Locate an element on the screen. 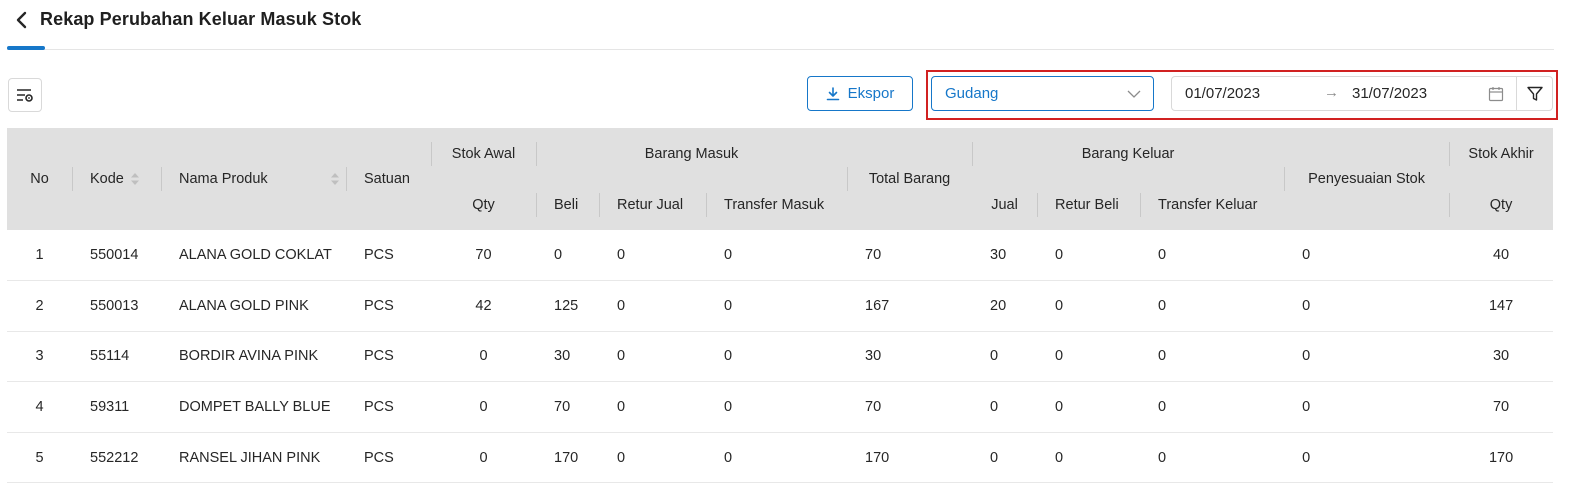 The image size is (1584, 493). export-button: Ekspor is located at coordinates (860, 93).